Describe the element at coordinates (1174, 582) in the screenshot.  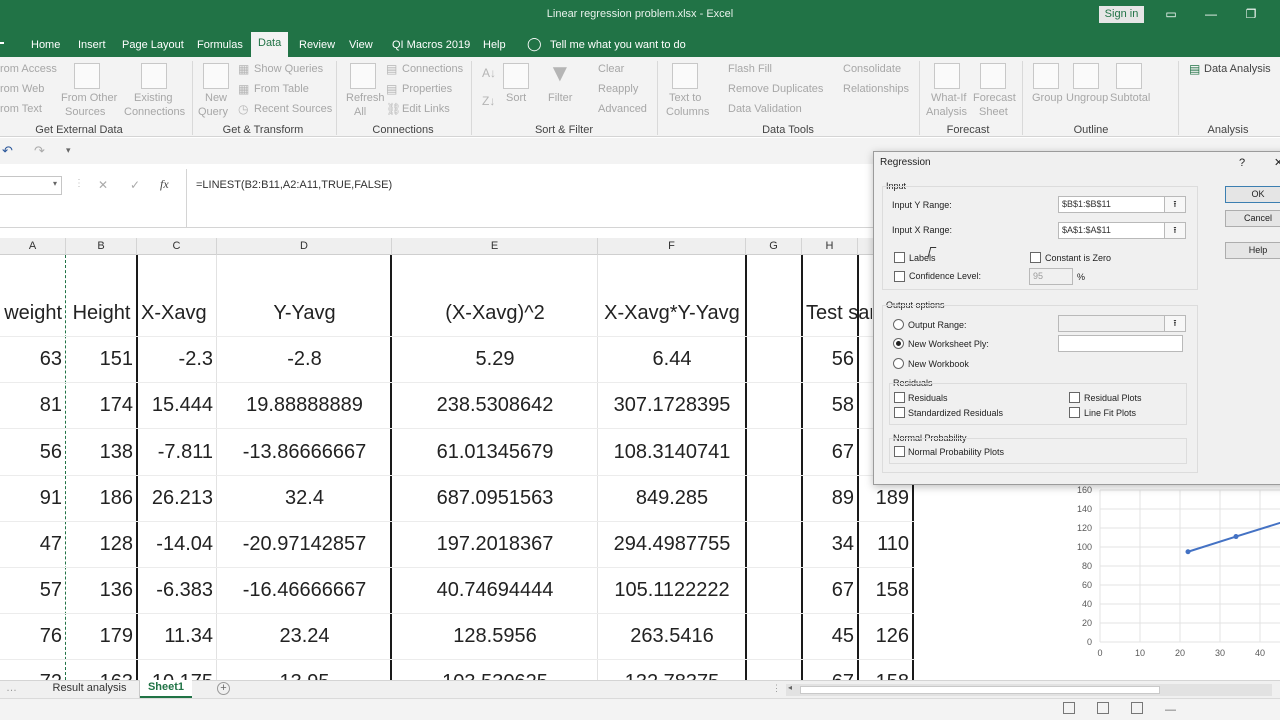
I see `scatter-chart: 160 140 120 100 80 60 40 20 0 0 10 20 30 40` at that location.